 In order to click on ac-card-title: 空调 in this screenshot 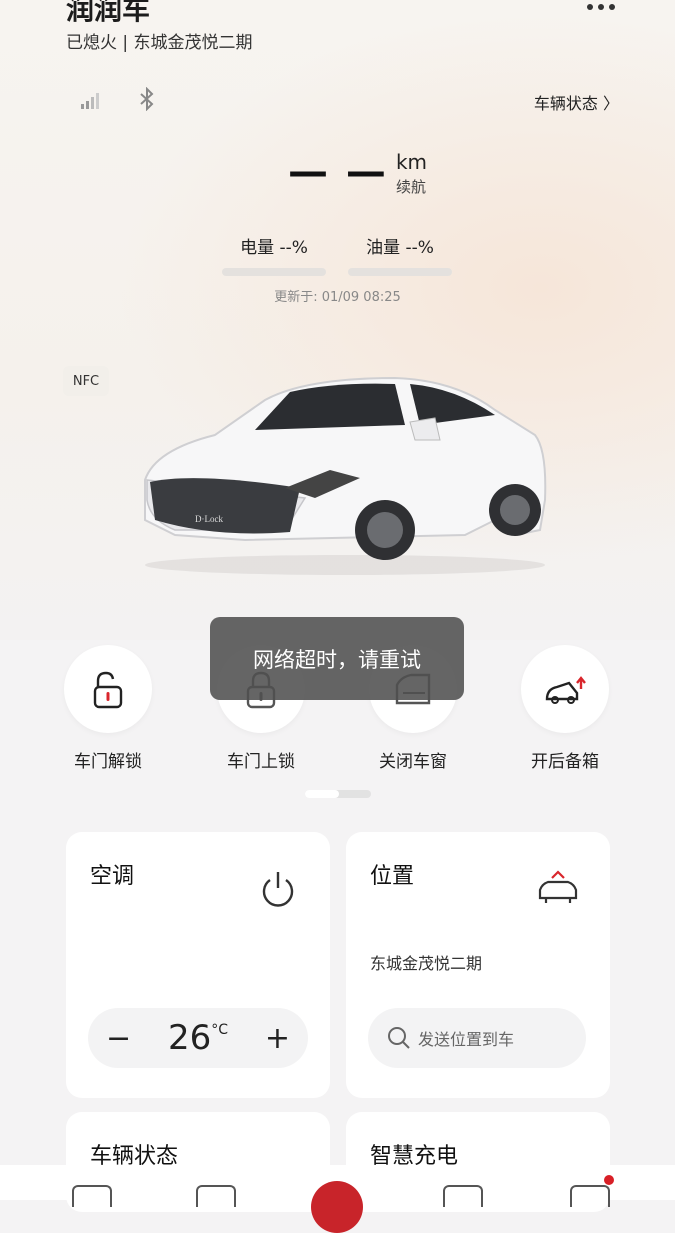, I will do `click(112, 876)`.